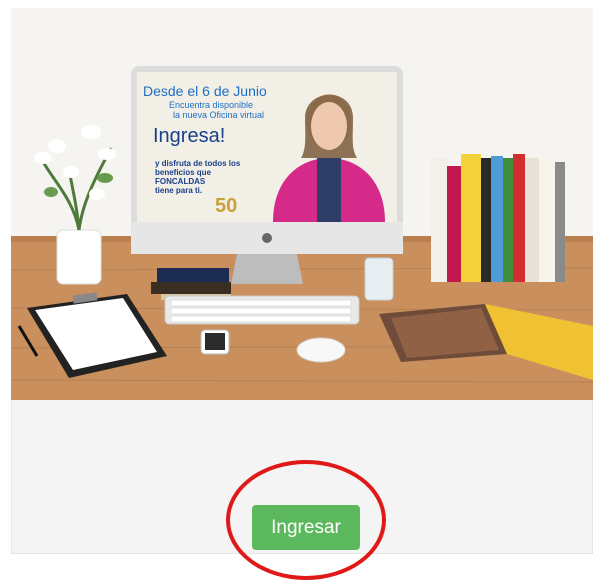 This screenshot has height=580, width=603. What do you see at coordinates (218, 115) in the screenshot?
I see `screen-line-3: la nueva Oficina virtual` at bounding box center [218, 115].